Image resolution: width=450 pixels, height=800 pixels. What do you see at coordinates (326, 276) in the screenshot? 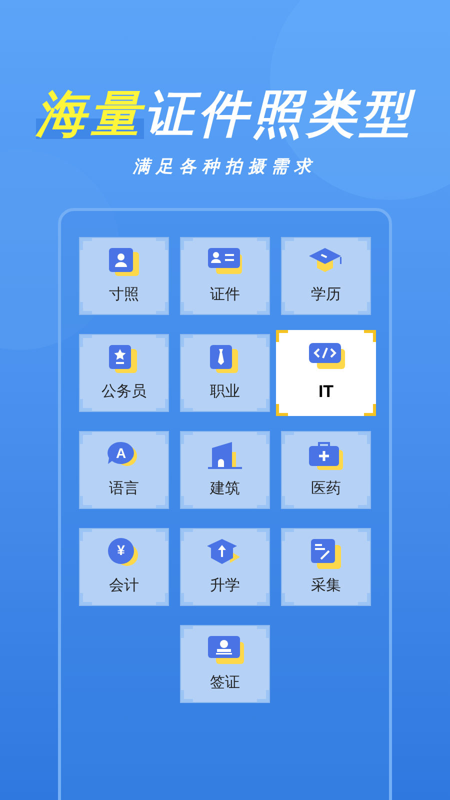
I see `category-tile: 学历` at bounding box center [326, 276].